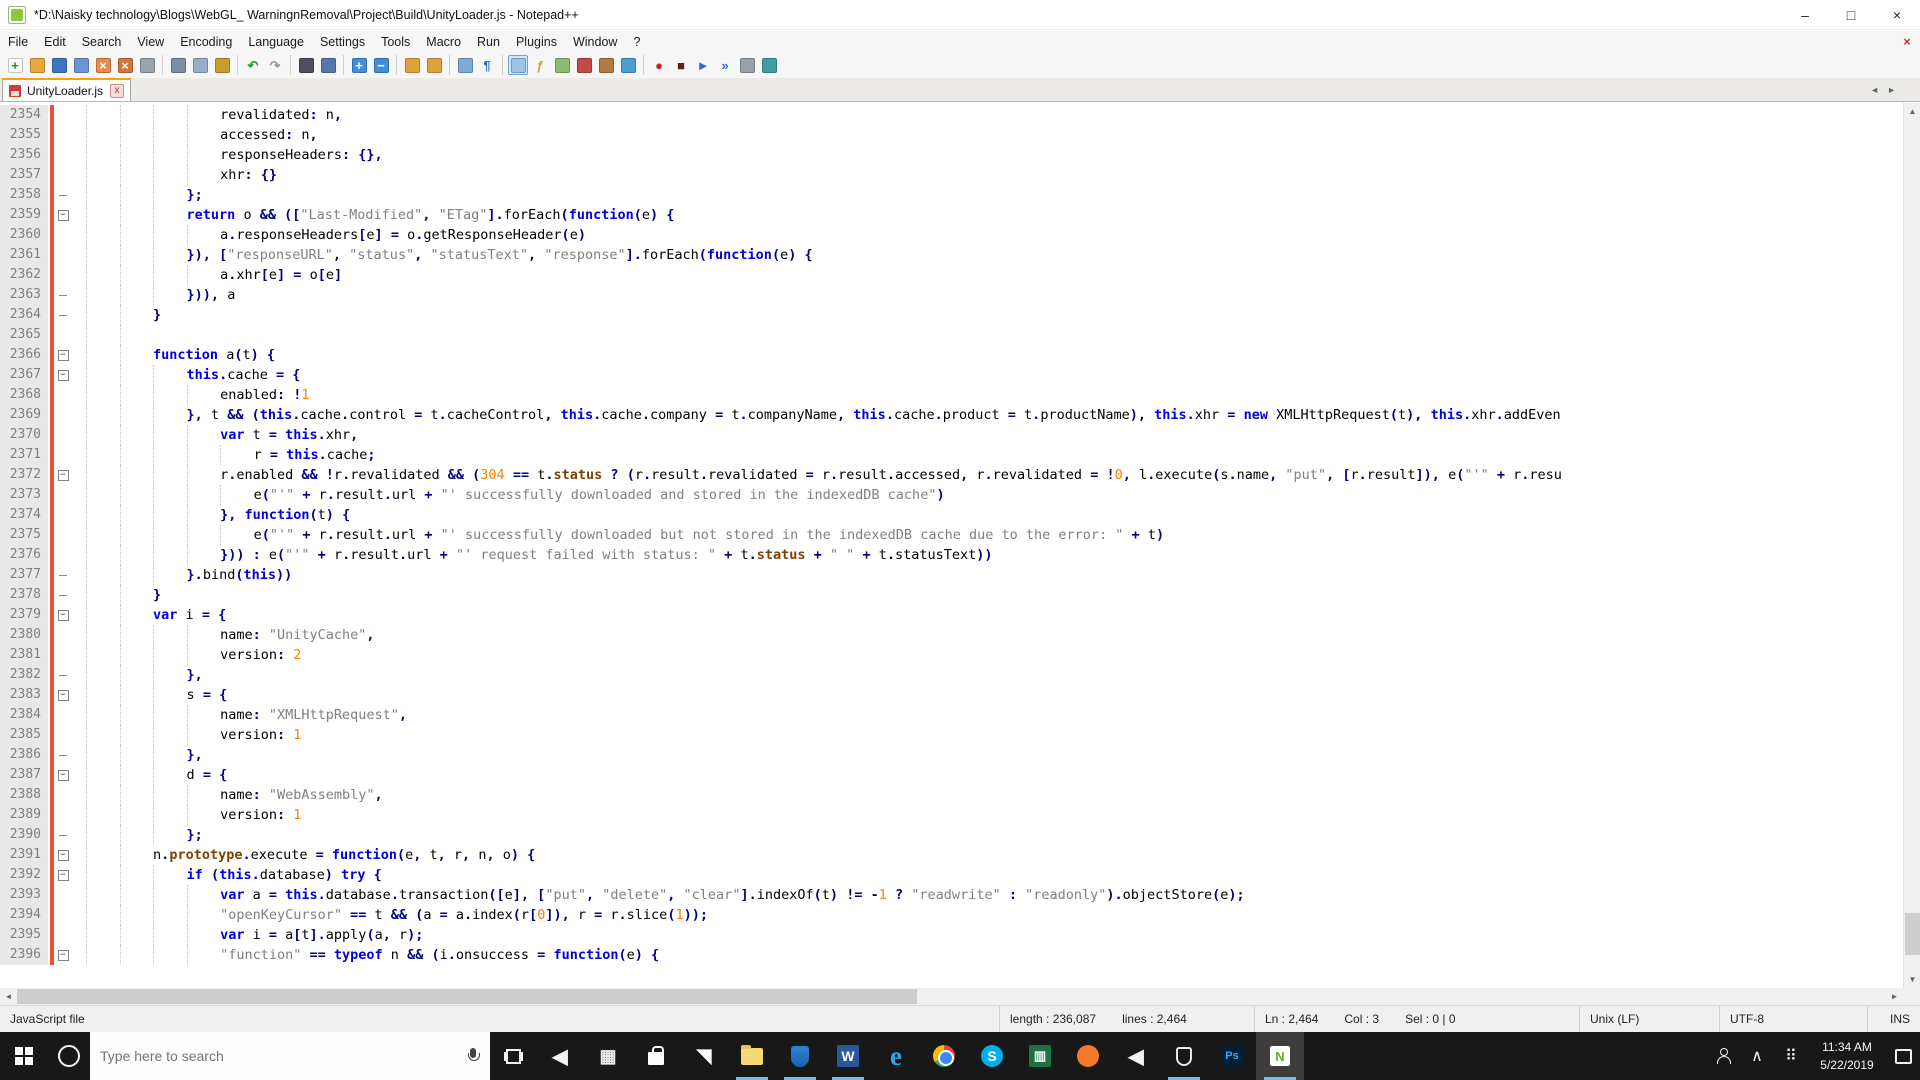  I want to click on record-macro-icon: ●, so click(659, 65).